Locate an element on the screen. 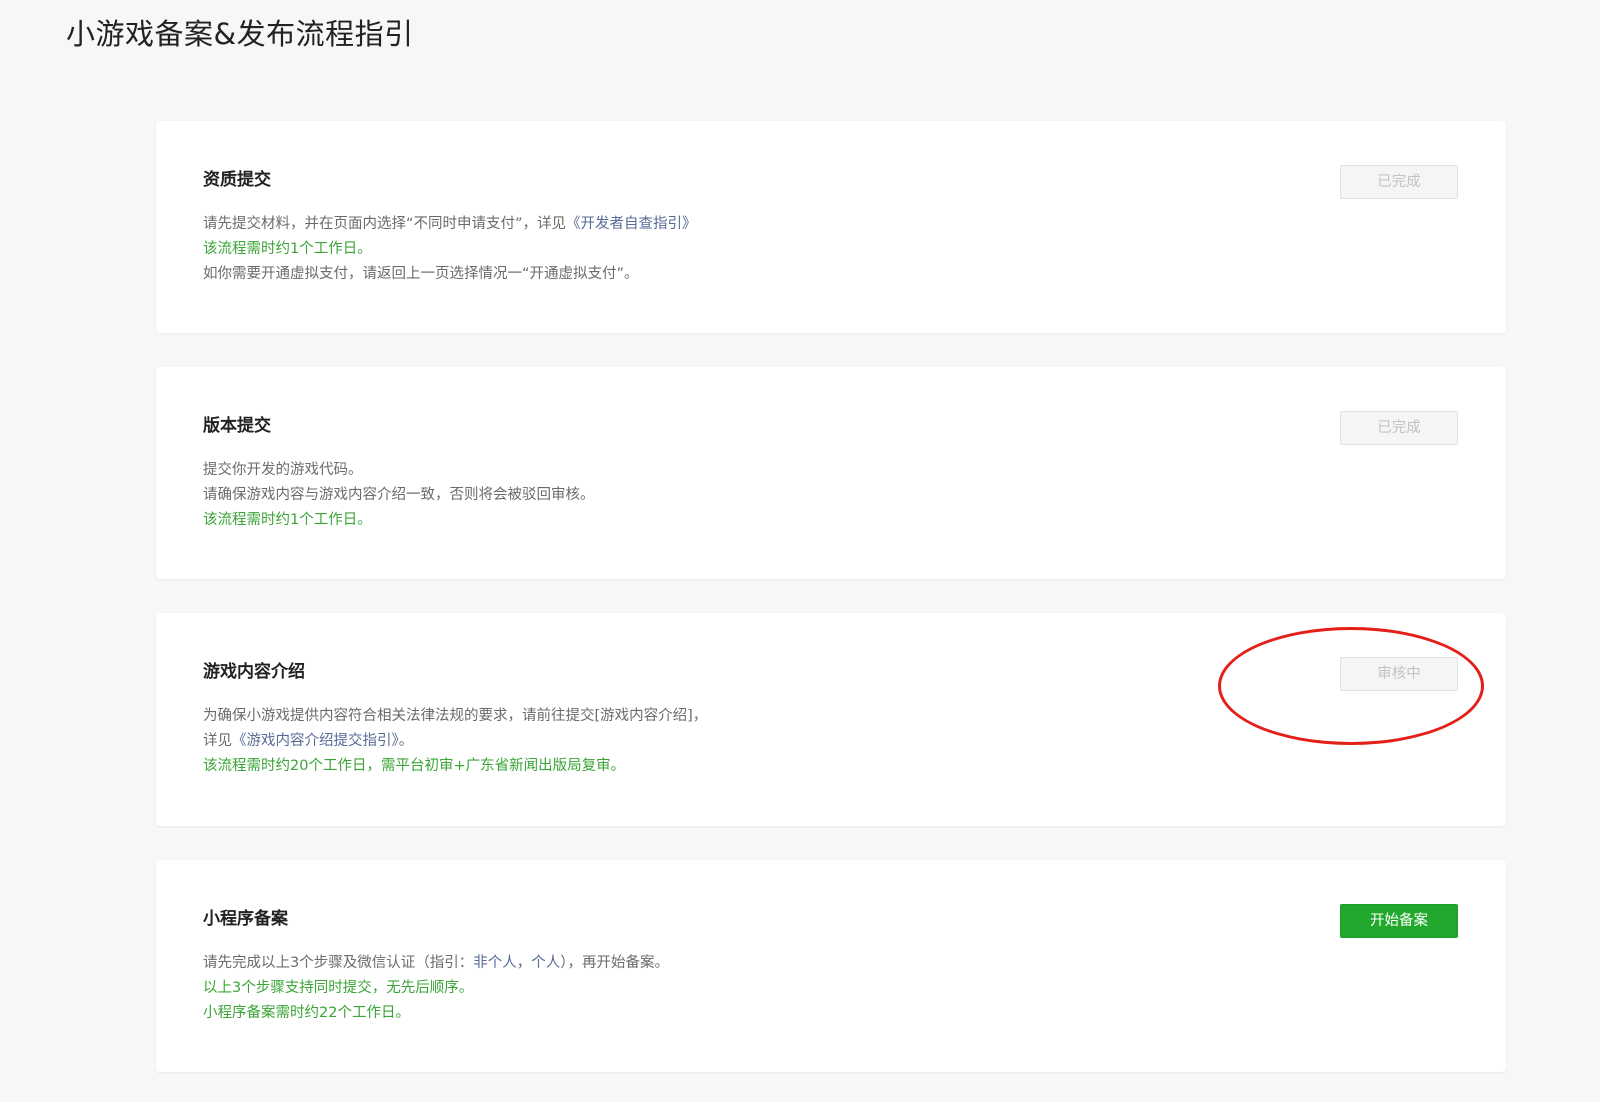 This screenshot has height=1102, width=1600. game-content-guide-link: 《游戏内容介绍提交指引》 is located at coordinates (315, 741).